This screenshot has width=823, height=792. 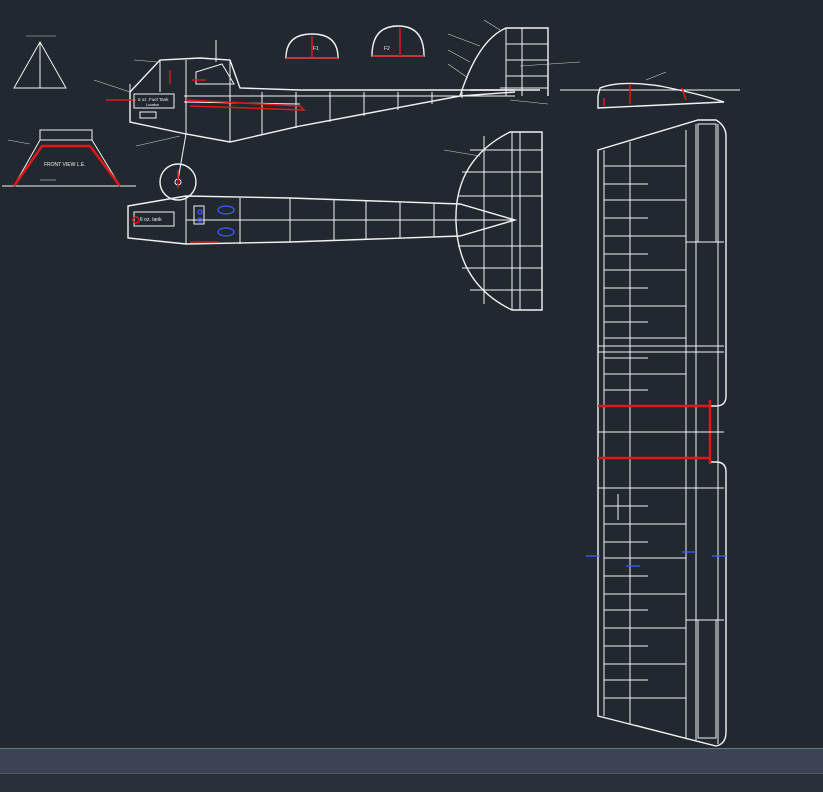 I want to click on fuel-tank-sublabel: Location, so click(x=152, y=105).